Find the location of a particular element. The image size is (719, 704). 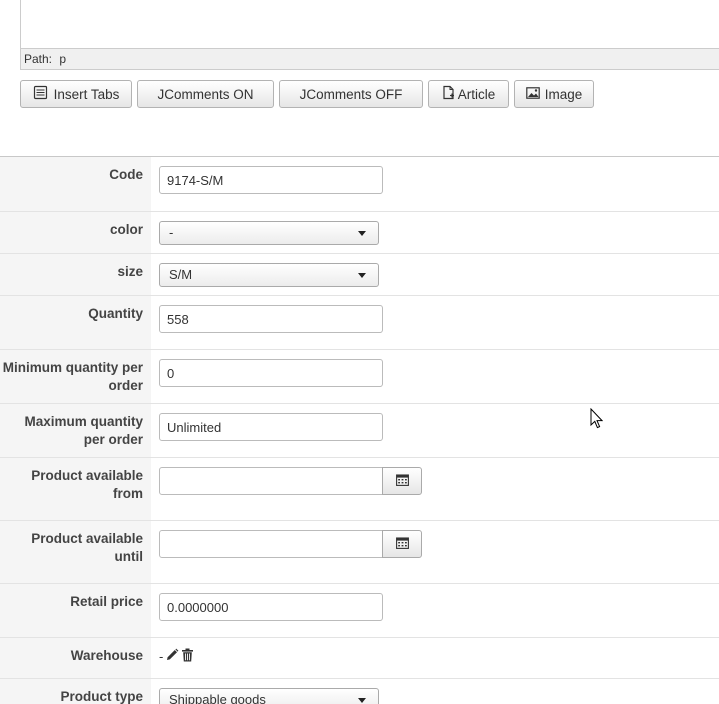

article-button: Article is located at coordinates (468, 94).